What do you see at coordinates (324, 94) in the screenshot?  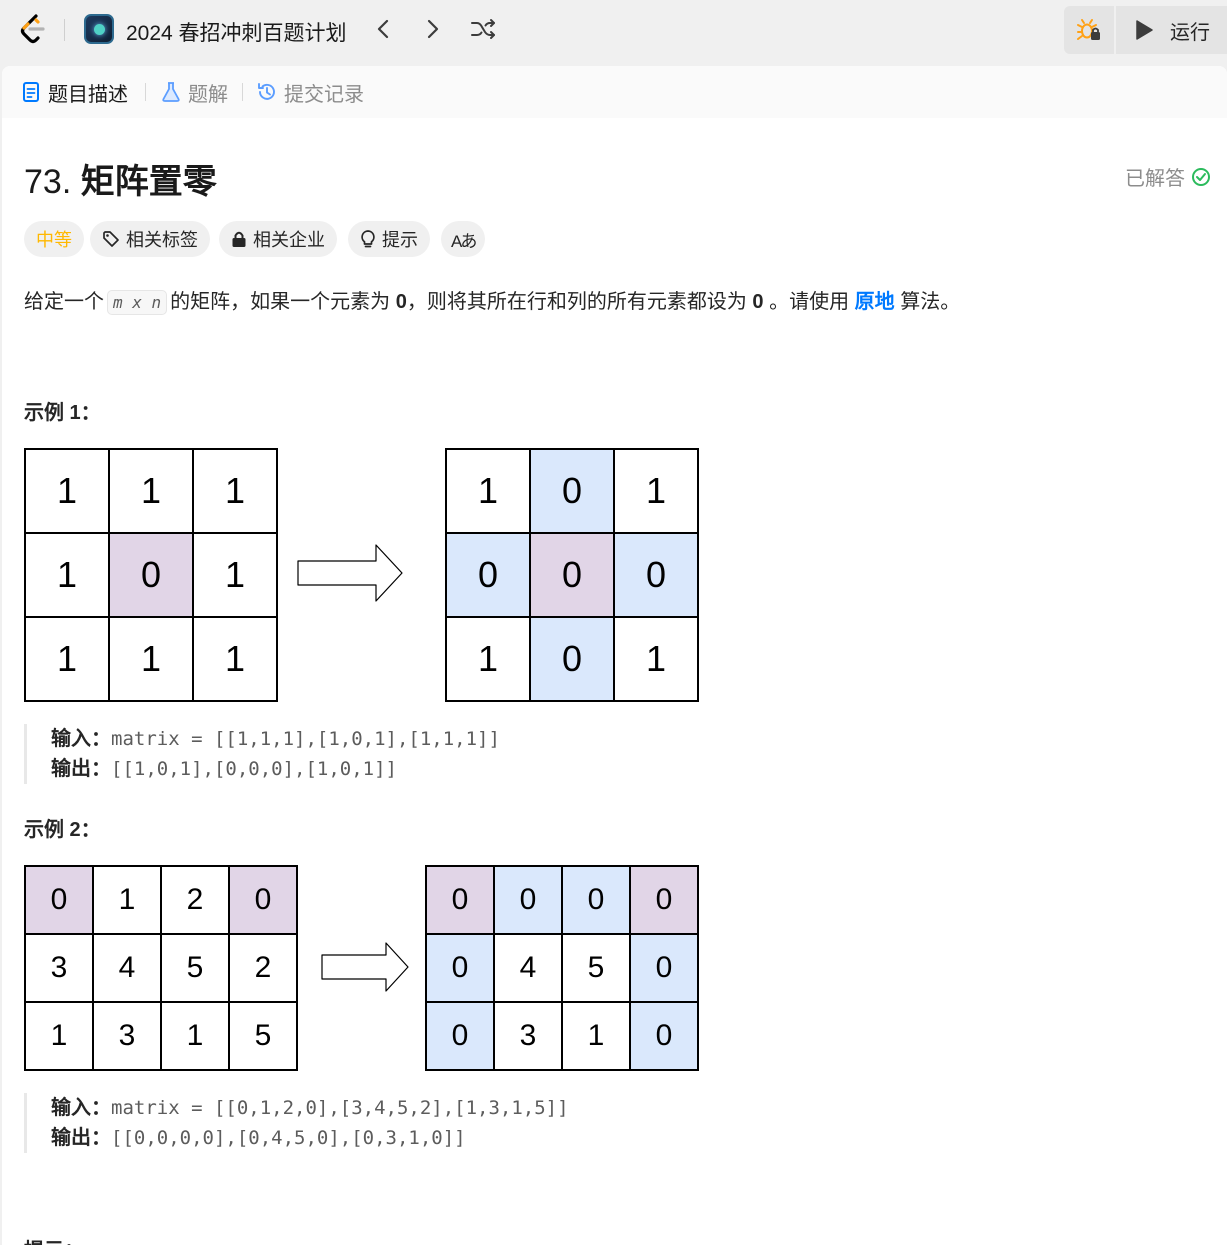 I see `tab-submissions-label: 提交记录` at bounding box center [324, 94].